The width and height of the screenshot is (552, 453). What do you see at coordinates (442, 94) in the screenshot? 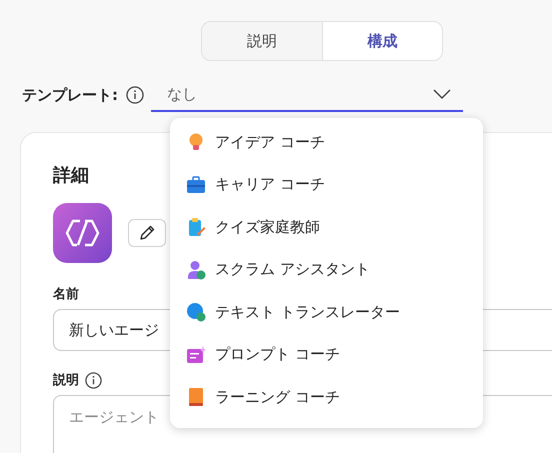
I see `chevron-down-icon` at bounding box center [442, 94].